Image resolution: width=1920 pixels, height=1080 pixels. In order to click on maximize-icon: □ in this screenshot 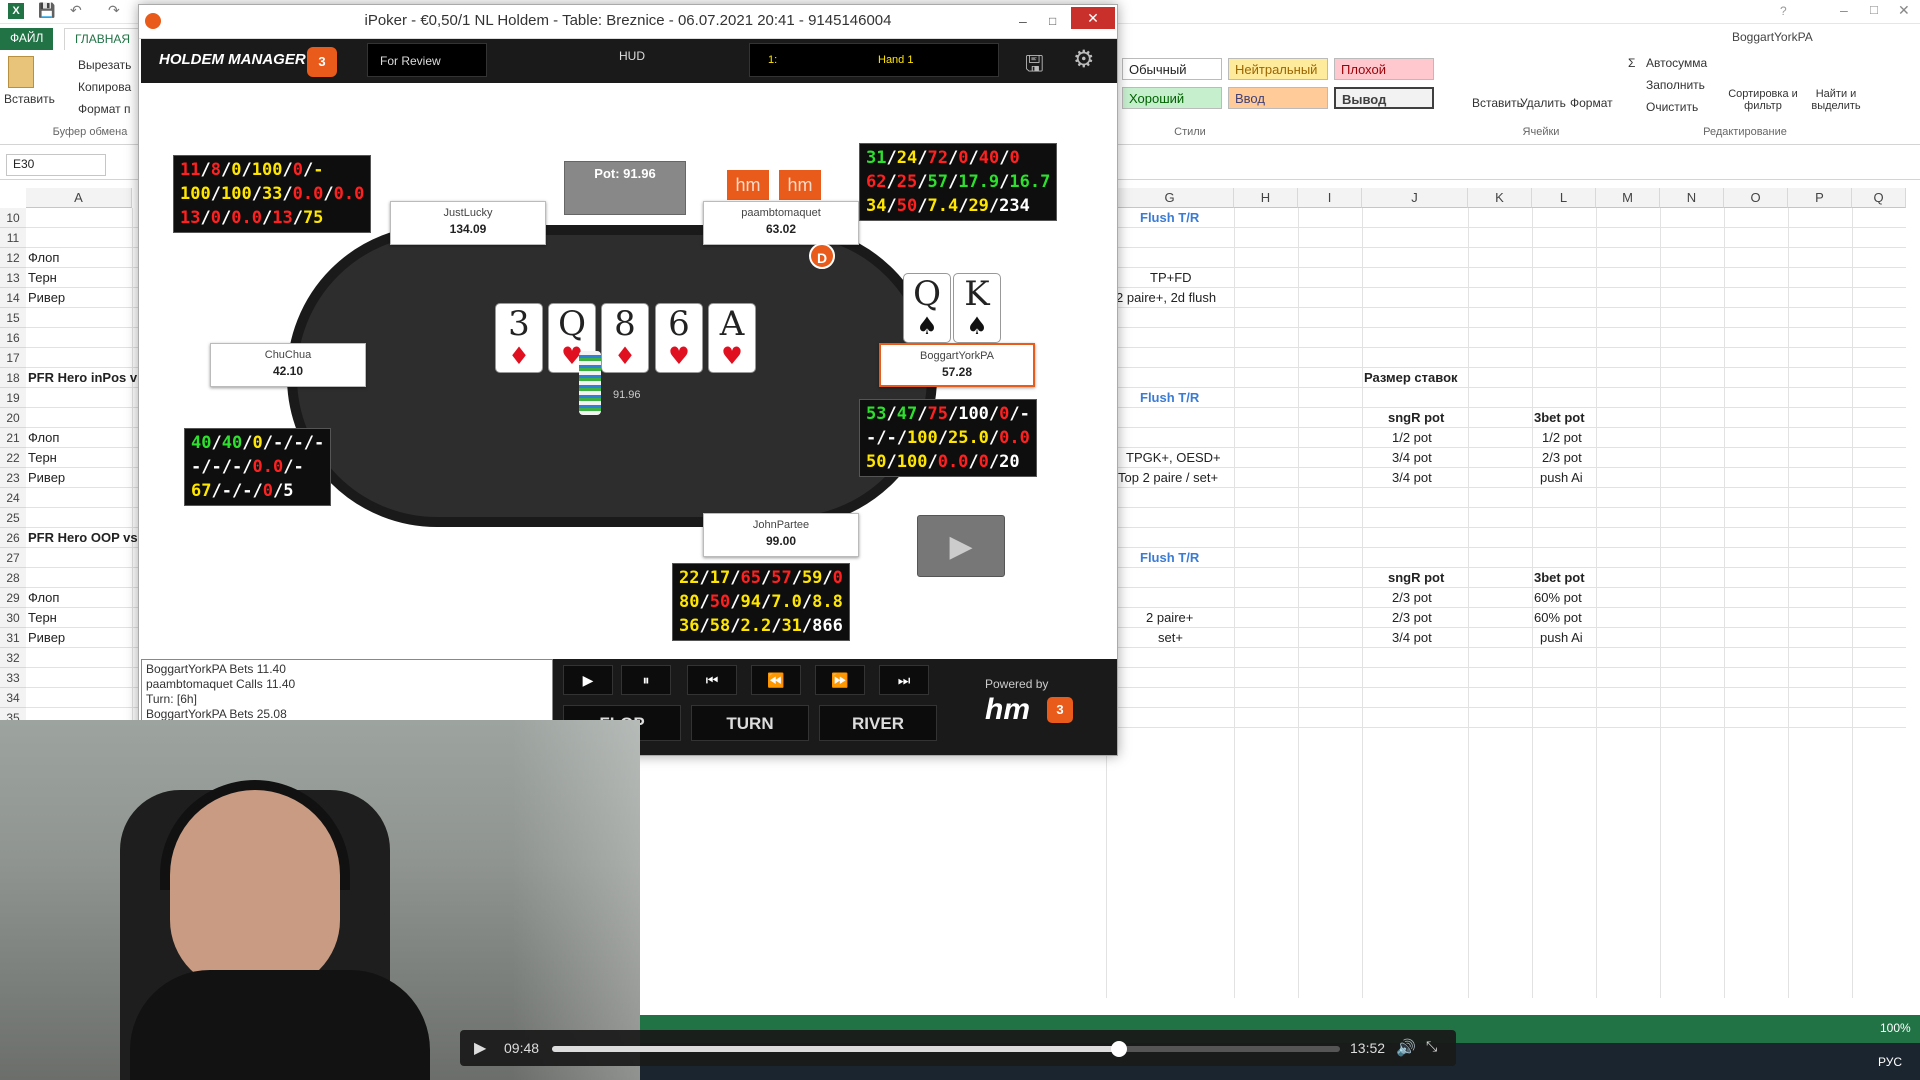, I will do `click(1874, 9)`.